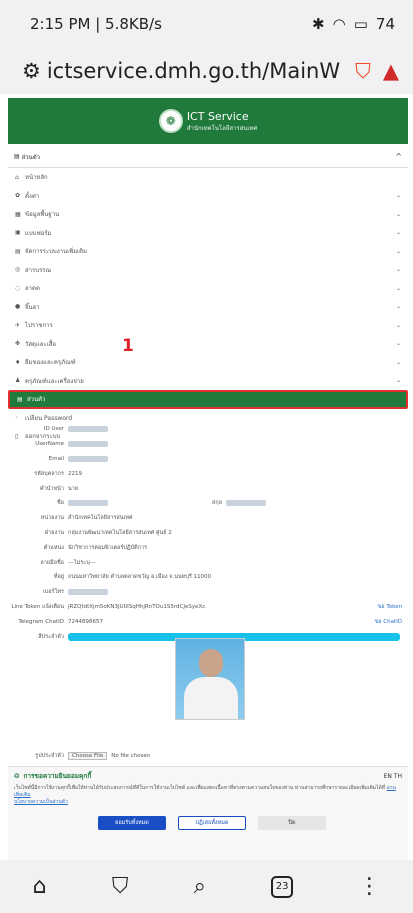 The height and width of the screenshot is (913, 413). I want to click on form-row: รหัสบุคลากร 2219, so click(208, 473).